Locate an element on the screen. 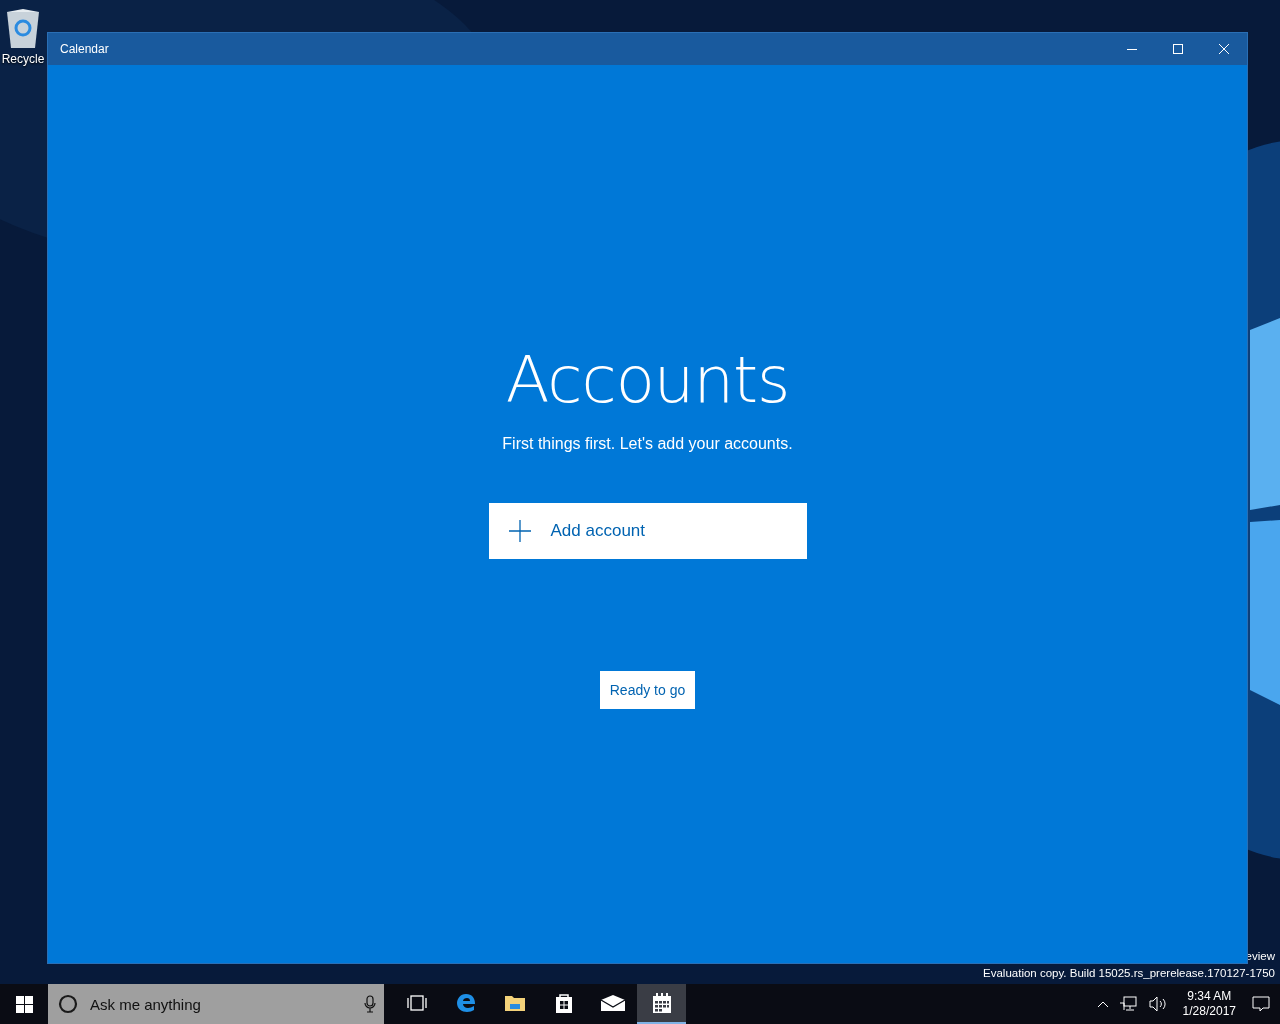  search-box: Ask me anything is located at coordinates (216, 1004).